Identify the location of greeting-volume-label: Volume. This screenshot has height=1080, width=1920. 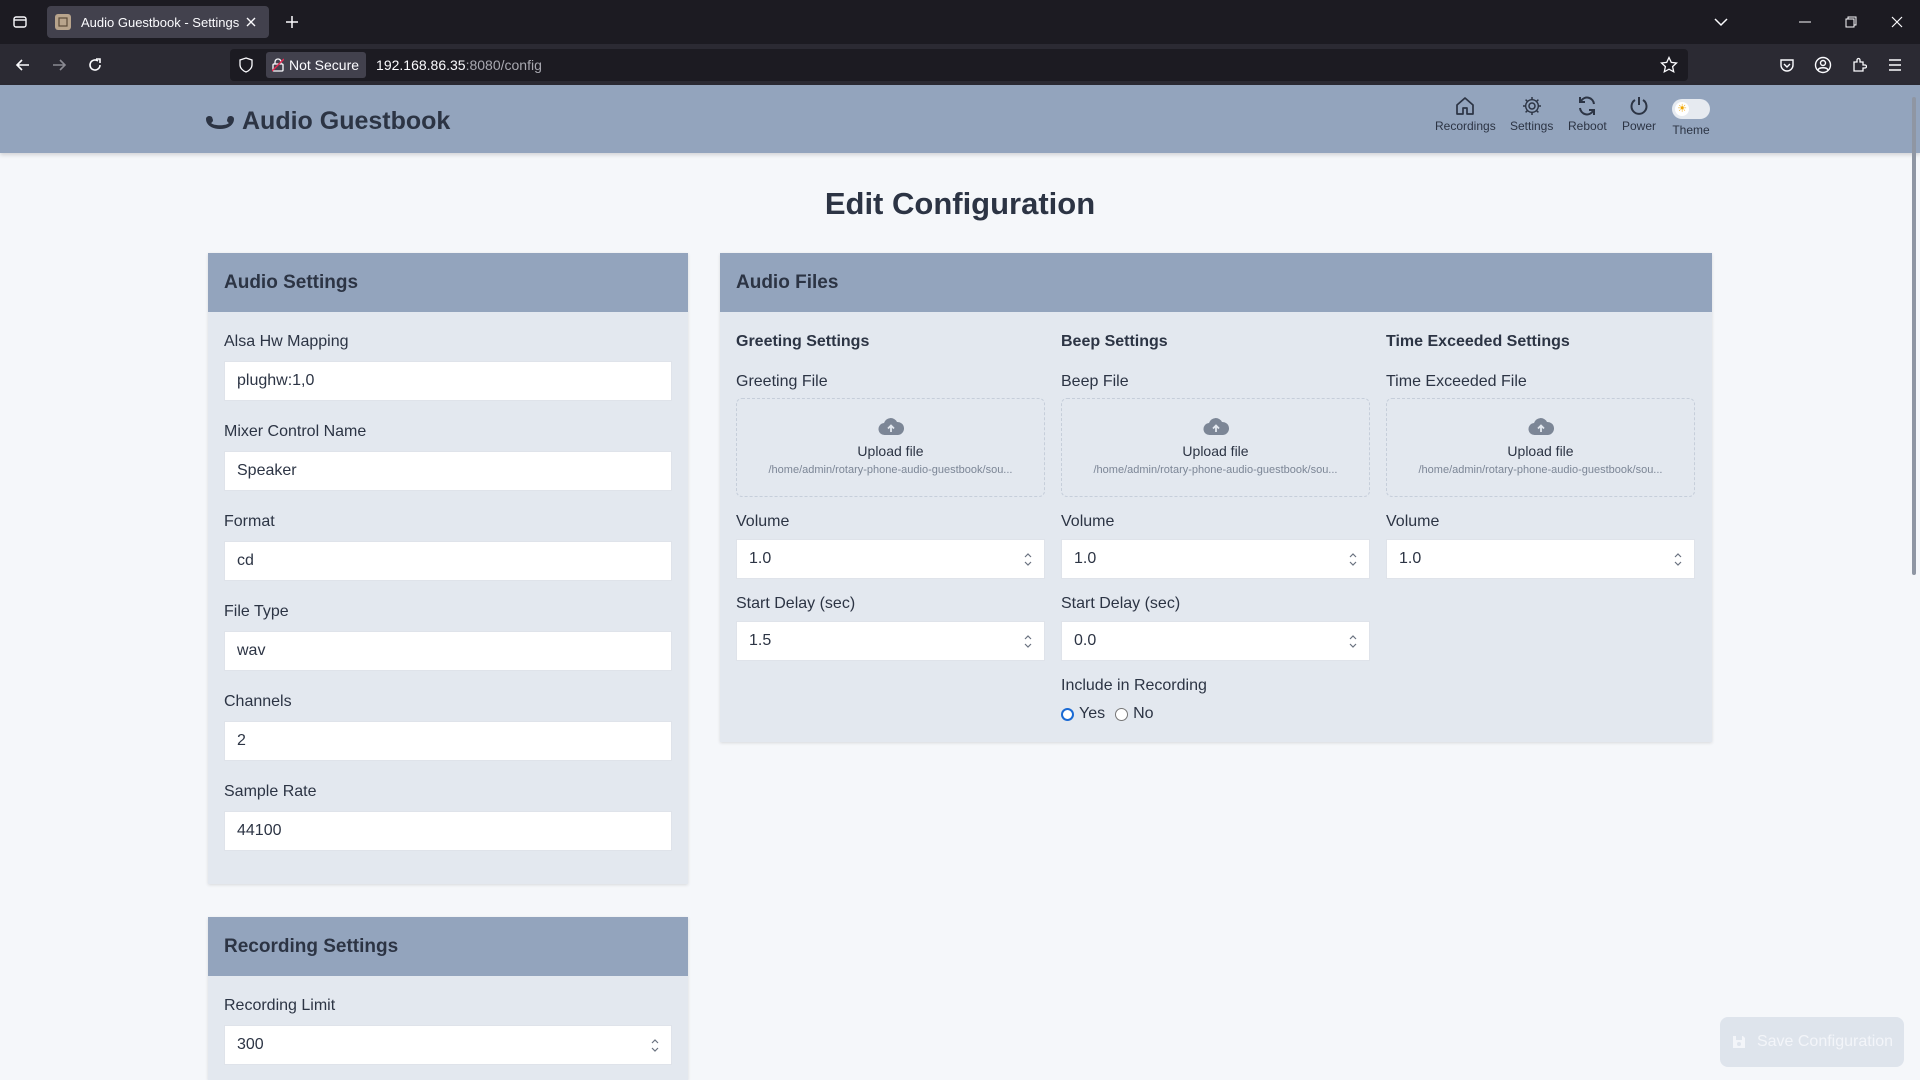
(763, 521).